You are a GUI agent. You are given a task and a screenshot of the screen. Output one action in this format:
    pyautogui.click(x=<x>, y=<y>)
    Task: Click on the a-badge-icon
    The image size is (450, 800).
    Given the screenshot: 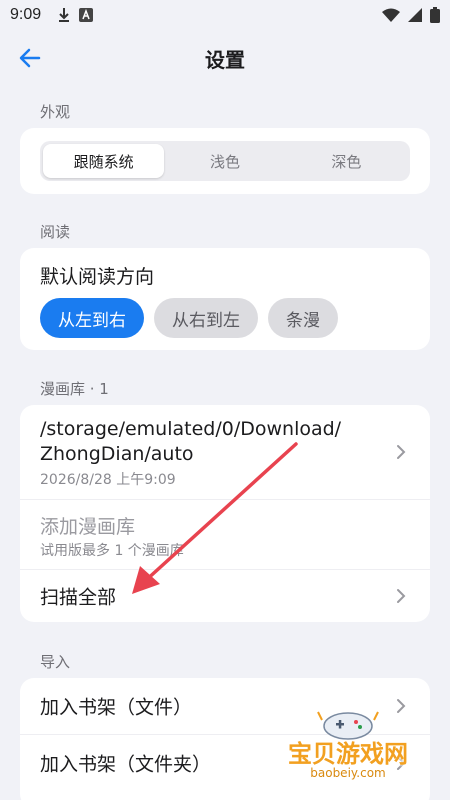 What is the action you would take?
    pyautogui.click(x=86, y=15)
    